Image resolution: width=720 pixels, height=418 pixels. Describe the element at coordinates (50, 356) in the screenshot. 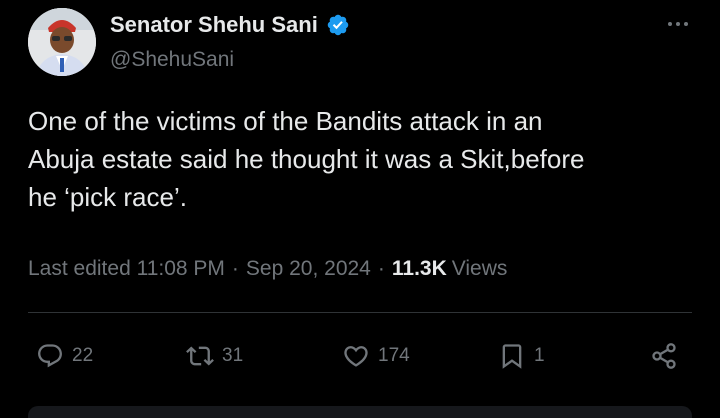

I see `reply-icon` at that location.